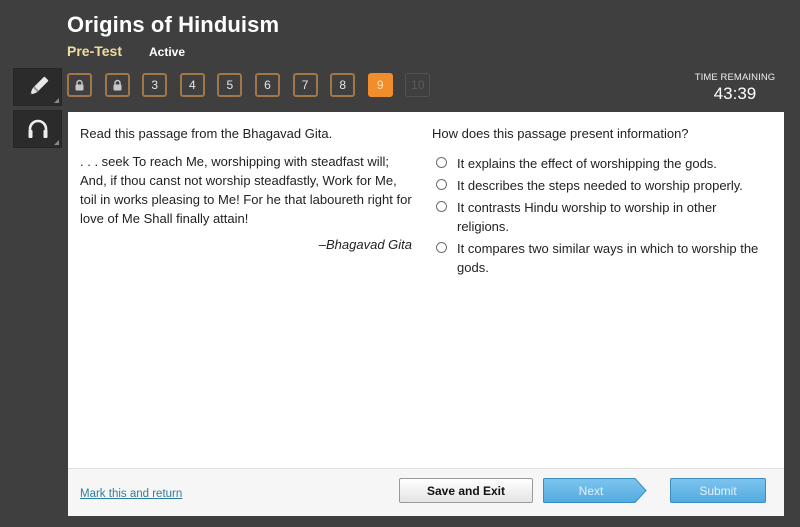 The width and height of the screenshot is (800, 527). What do you see at coordinates (305, 85) in the screenshot?
I see `question-tile: 7` at bounding box center [305, 85].